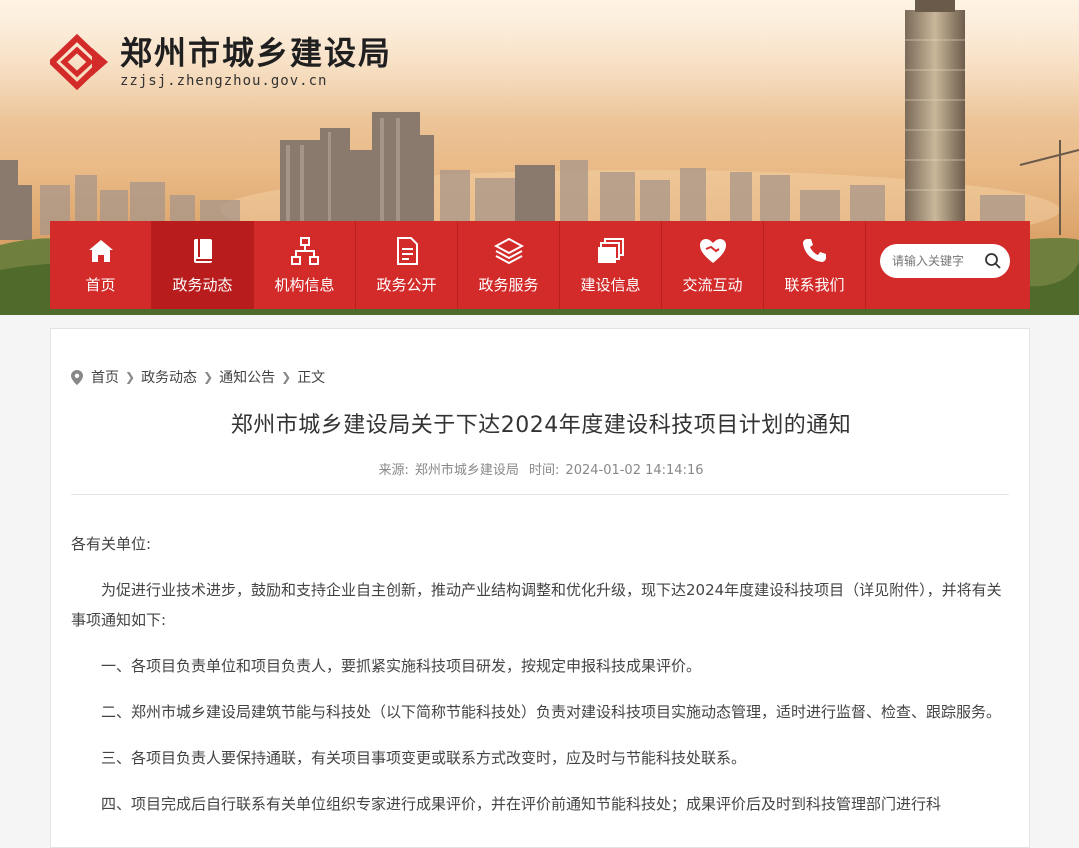 The height and width of the screenshot is (848, 1079). What do you see at coordinates (815, 265) in the screenshot?
I see `nav-item-contact: 联系我们` at bounding box center [815, 265].